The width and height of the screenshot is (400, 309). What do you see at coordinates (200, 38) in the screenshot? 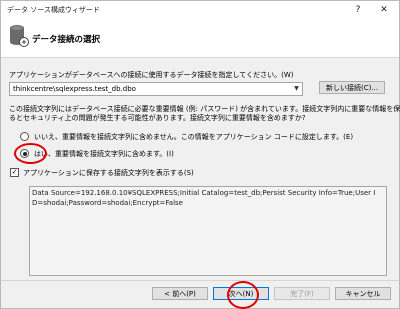
I see `wizard-header: データ接続の選択` at bounding box center [200, 38].